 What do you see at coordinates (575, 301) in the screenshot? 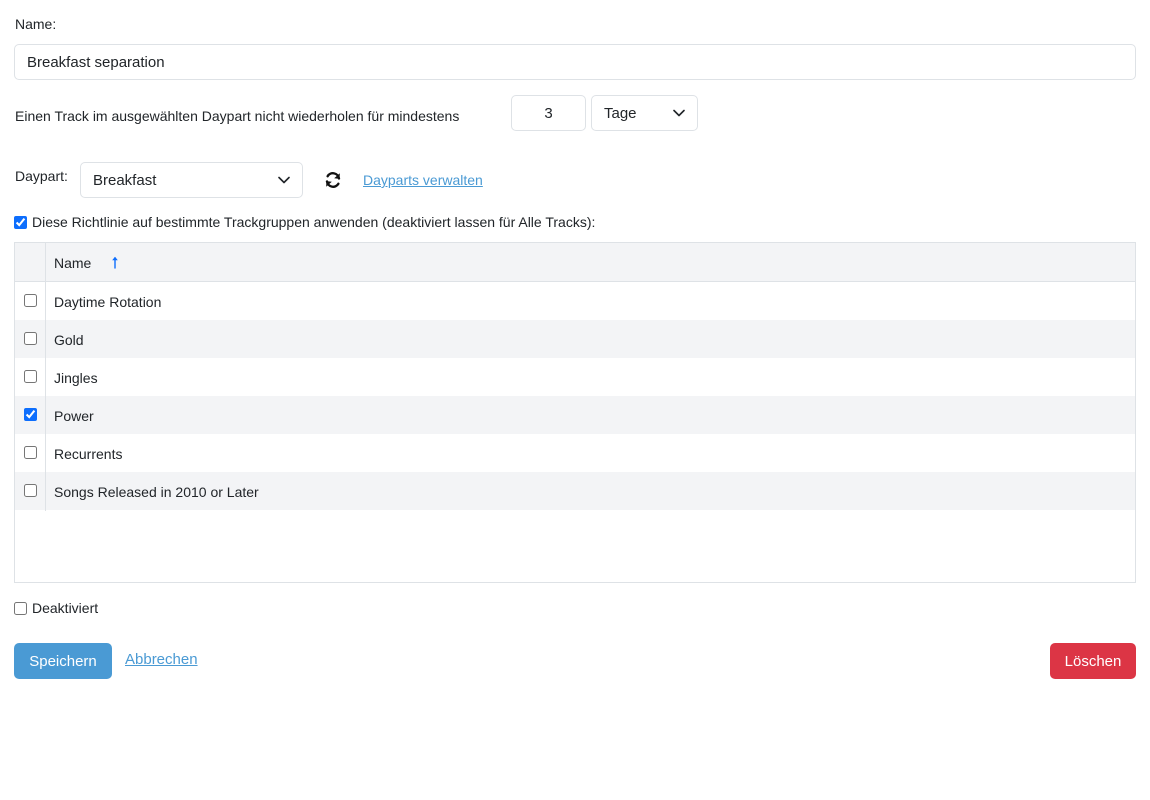
I see `table-row: Daytime Rotation` at bounding box center [575, 301].